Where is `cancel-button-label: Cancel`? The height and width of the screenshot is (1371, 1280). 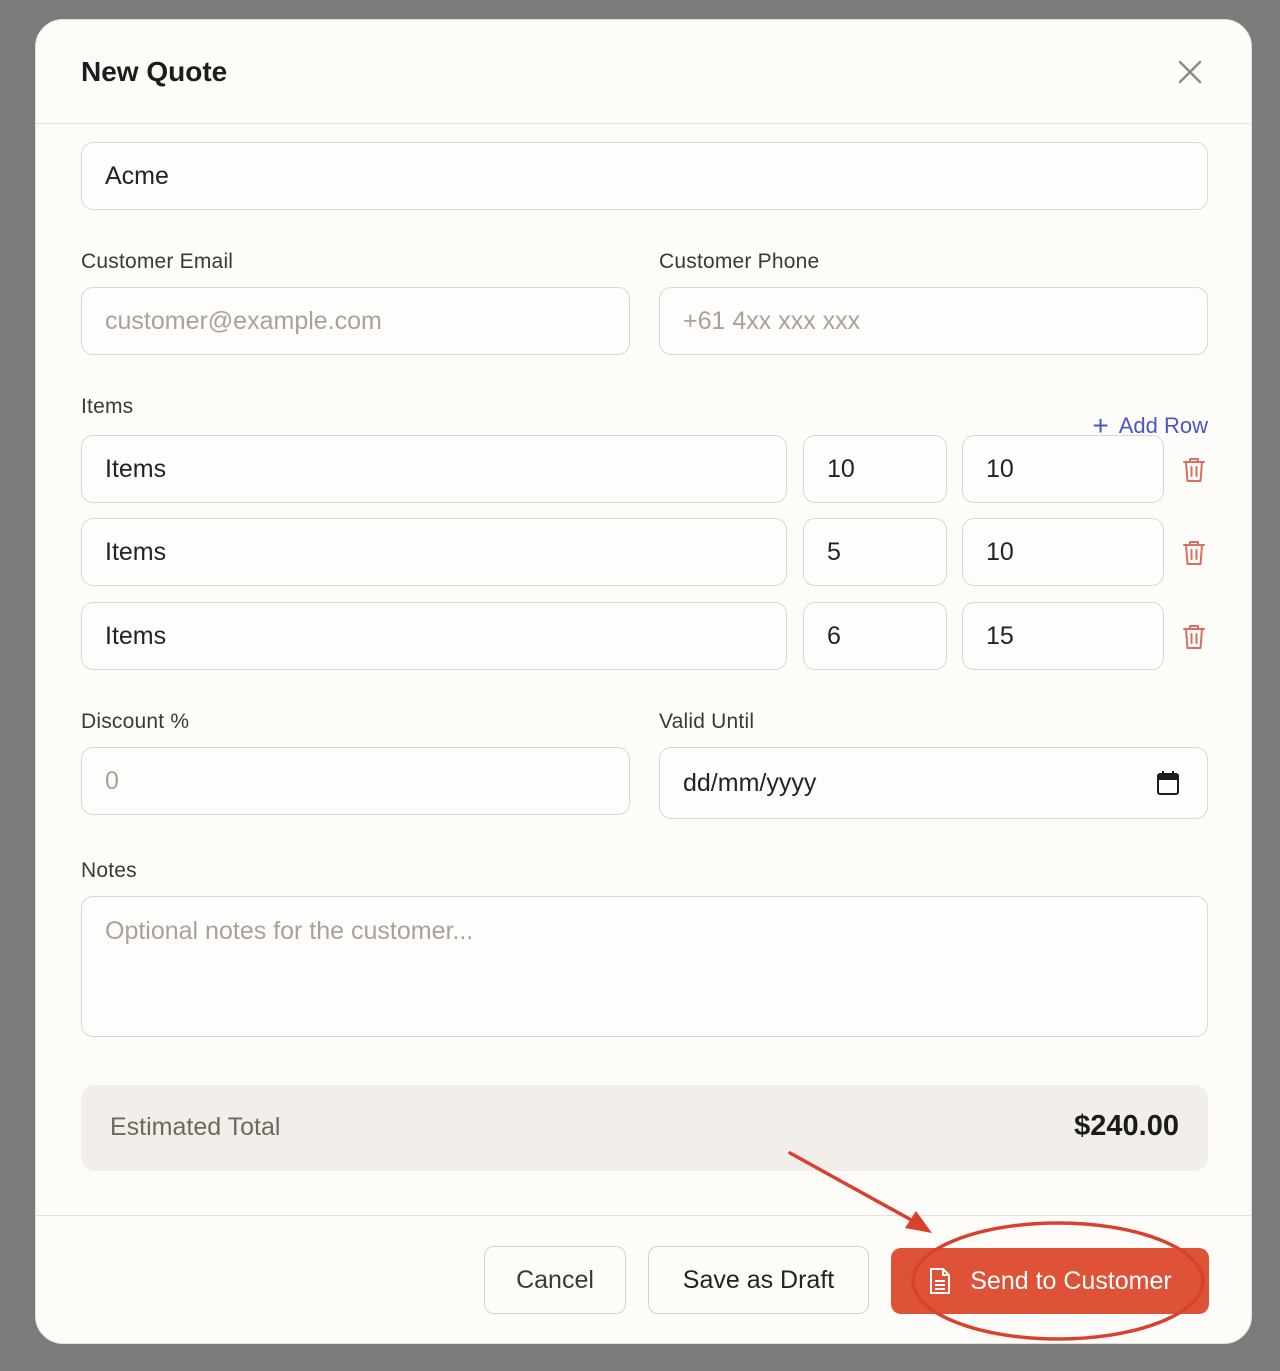 cancel-button-label: Cancel is located at coordinates (555, 1279).